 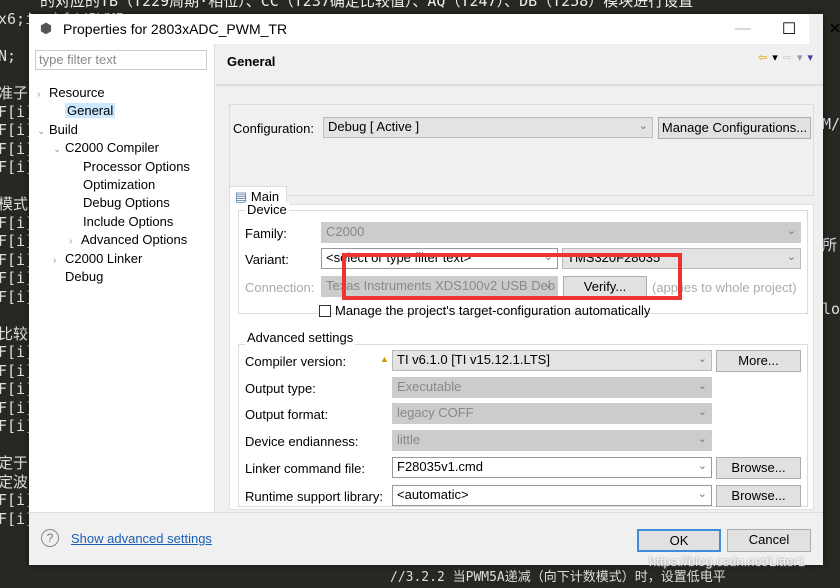 I want to click on output-format-value: legacy COFF, so click(x=435, y=412).